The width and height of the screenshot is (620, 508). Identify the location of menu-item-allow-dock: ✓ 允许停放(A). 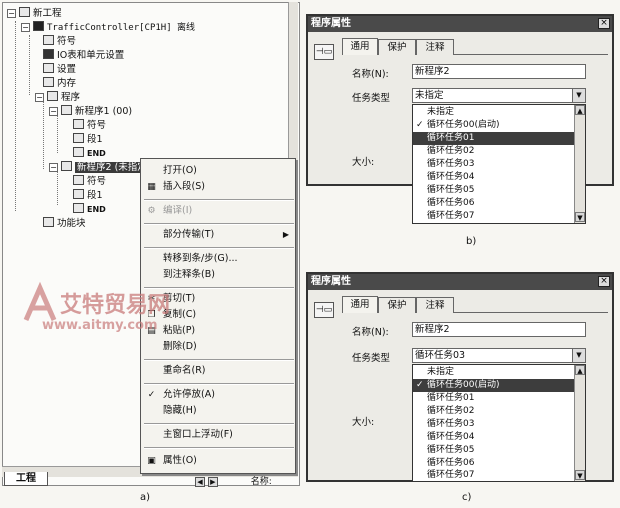
(218, 395).